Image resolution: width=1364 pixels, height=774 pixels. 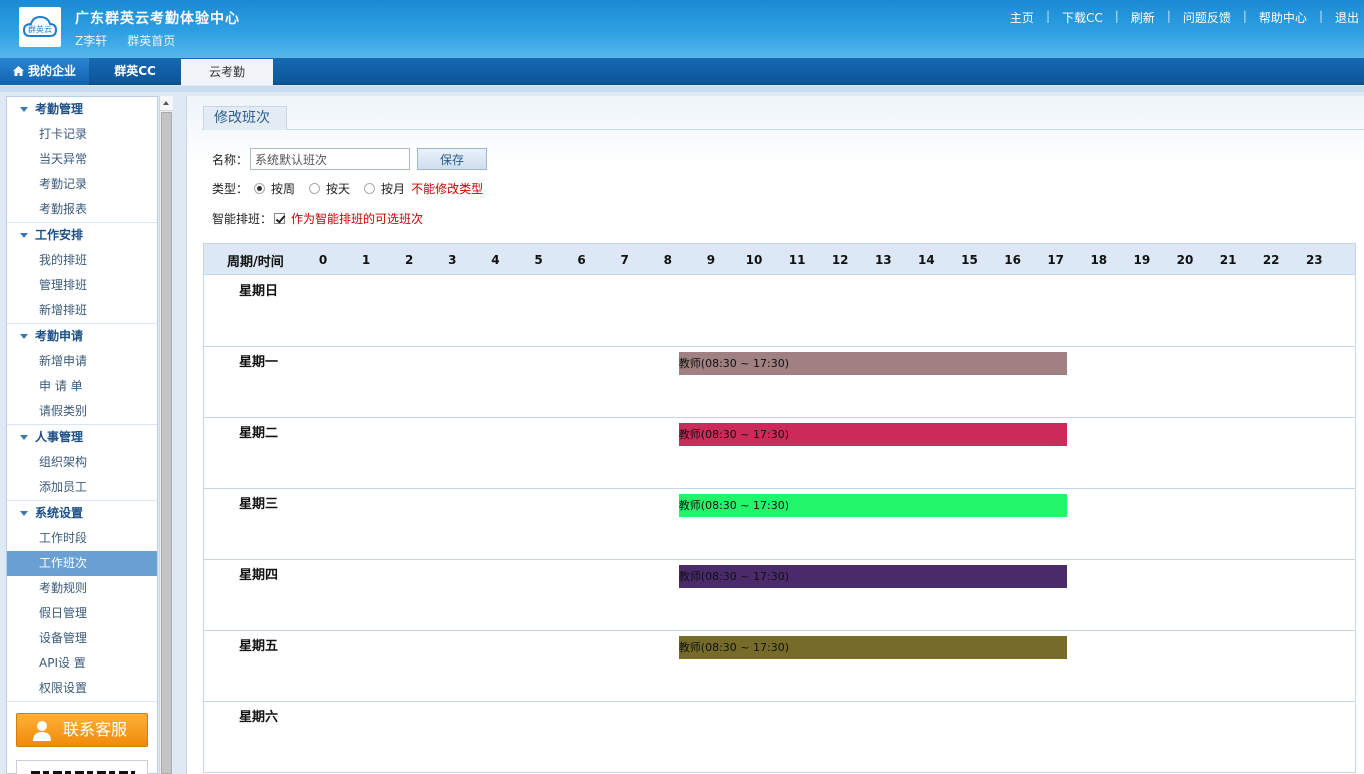 I want to click on sidebar-group-title: 工作安排, so click(x=82, y=235).